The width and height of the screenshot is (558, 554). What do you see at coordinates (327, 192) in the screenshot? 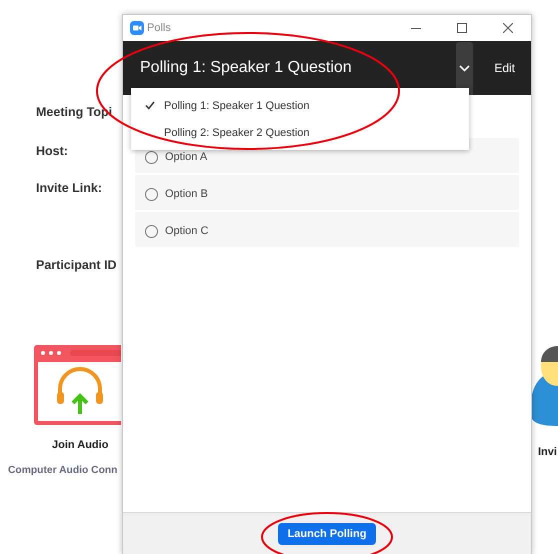
I see `poll-option: Option B` at bounding box center [327, 192].